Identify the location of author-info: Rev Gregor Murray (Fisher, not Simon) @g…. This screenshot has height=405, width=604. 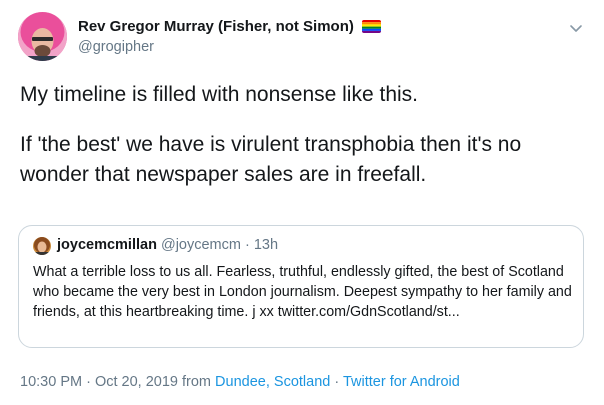
(230, 36).